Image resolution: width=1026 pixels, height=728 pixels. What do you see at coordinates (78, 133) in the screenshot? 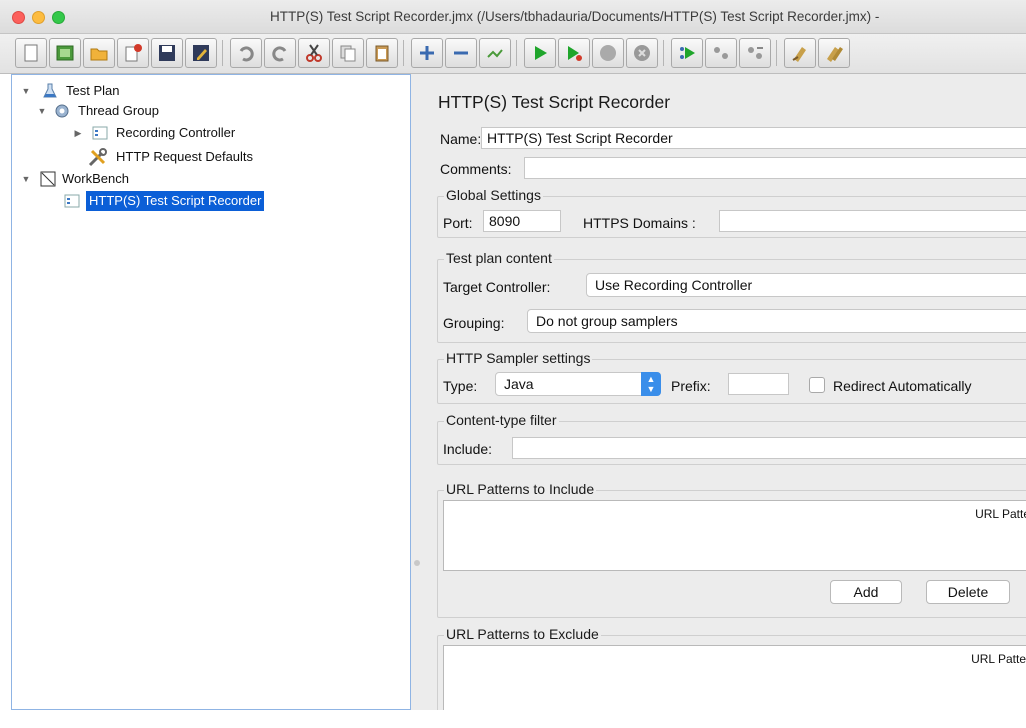
I see `collapsed-arrow-icon: ▶` at bounding box center [78, 133].